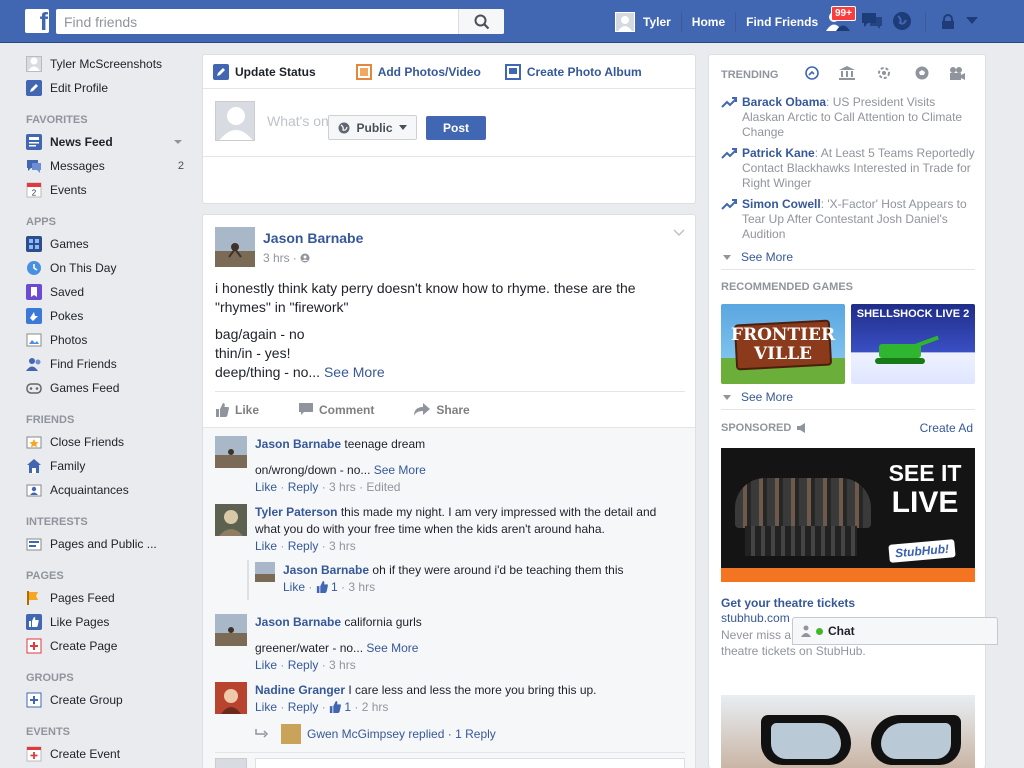 The height and width of the screenshot is (768, 1024). I want to click on sidebar-item-close-friends: Close Friends, so click(107, 442).